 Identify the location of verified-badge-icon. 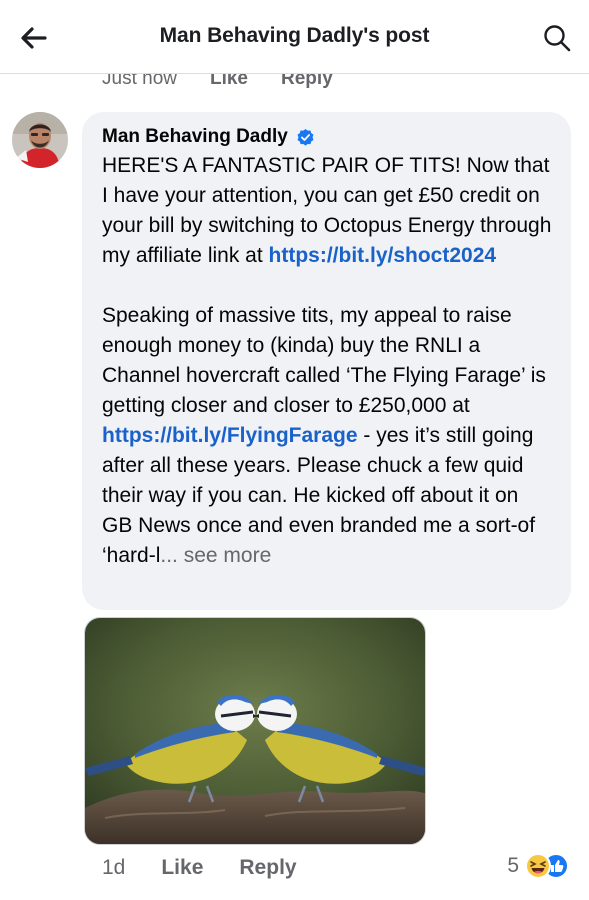
(305, 137).